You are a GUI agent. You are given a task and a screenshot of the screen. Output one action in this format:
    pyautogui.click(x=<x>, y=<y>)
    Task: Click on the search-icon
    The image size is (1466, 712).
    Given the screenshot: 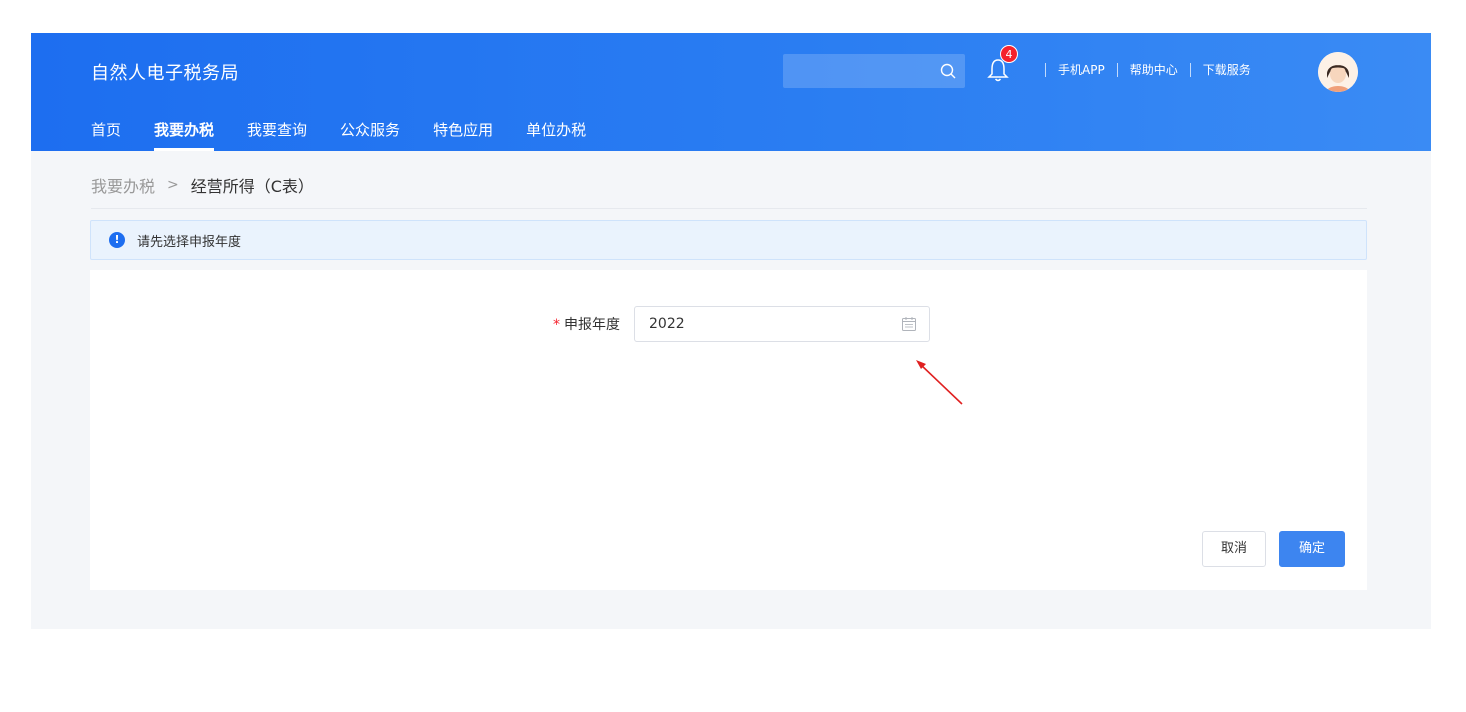 What is the action you would take?
    pyautogui.click(x=948, y=71)
    